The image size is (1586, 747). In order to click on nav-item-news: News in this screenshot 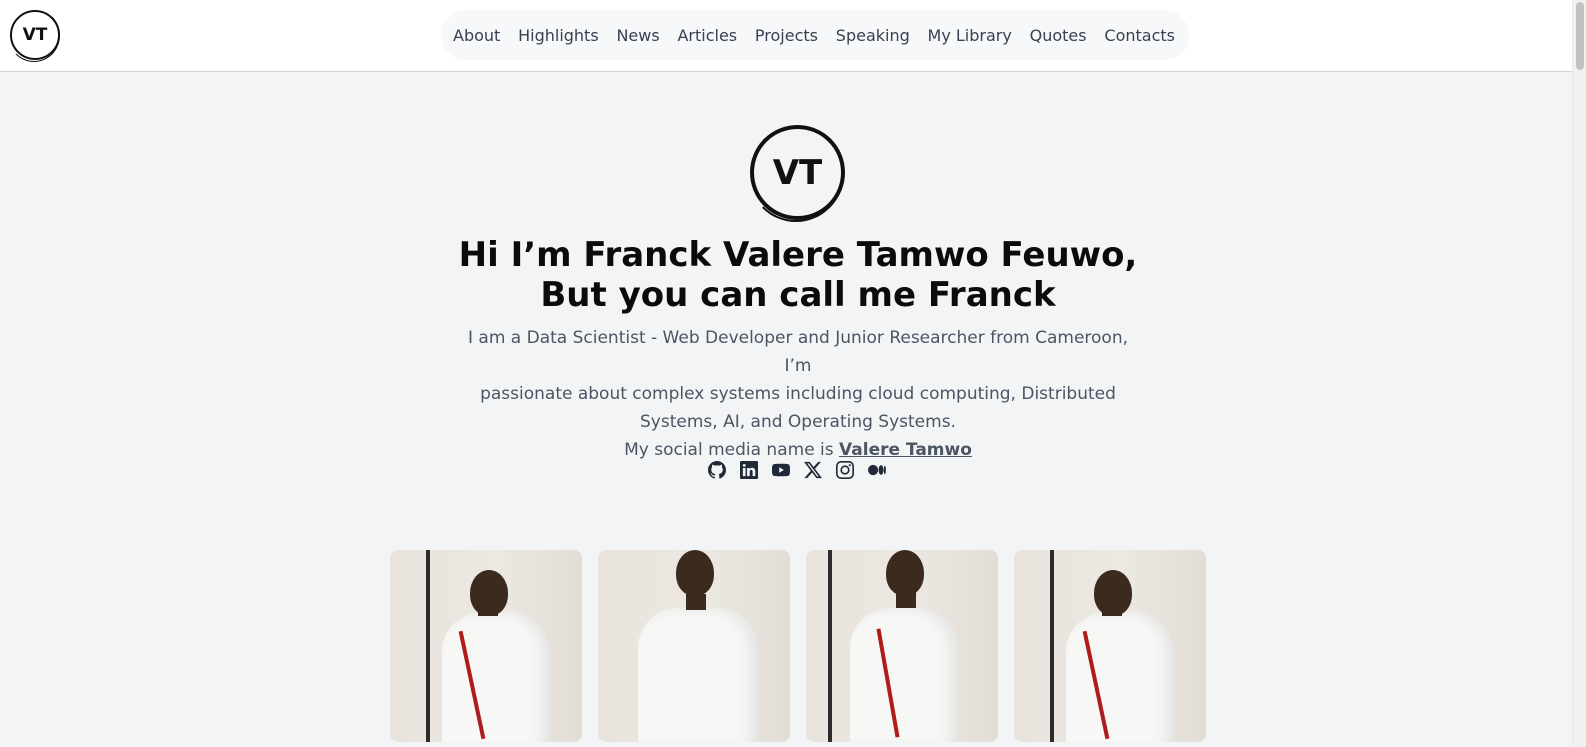, I will do `click(637, 35)`.